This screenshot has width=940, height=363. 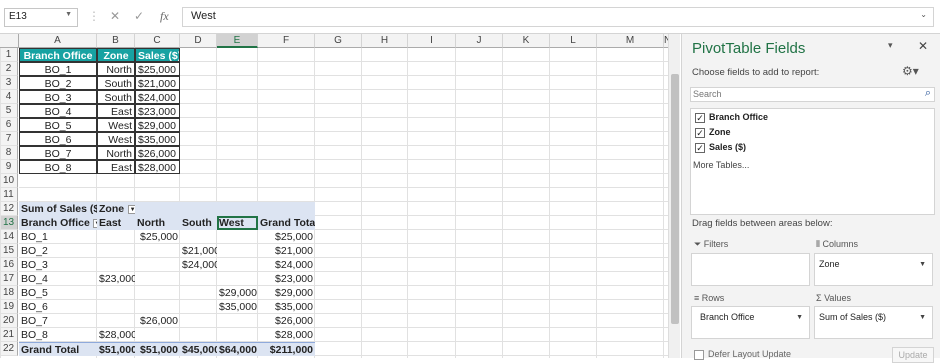 What do you see at coordinates (58, 237) in the screenshot?
I see `pivot-row-label: BO_1` at bounding box center [58, 237].